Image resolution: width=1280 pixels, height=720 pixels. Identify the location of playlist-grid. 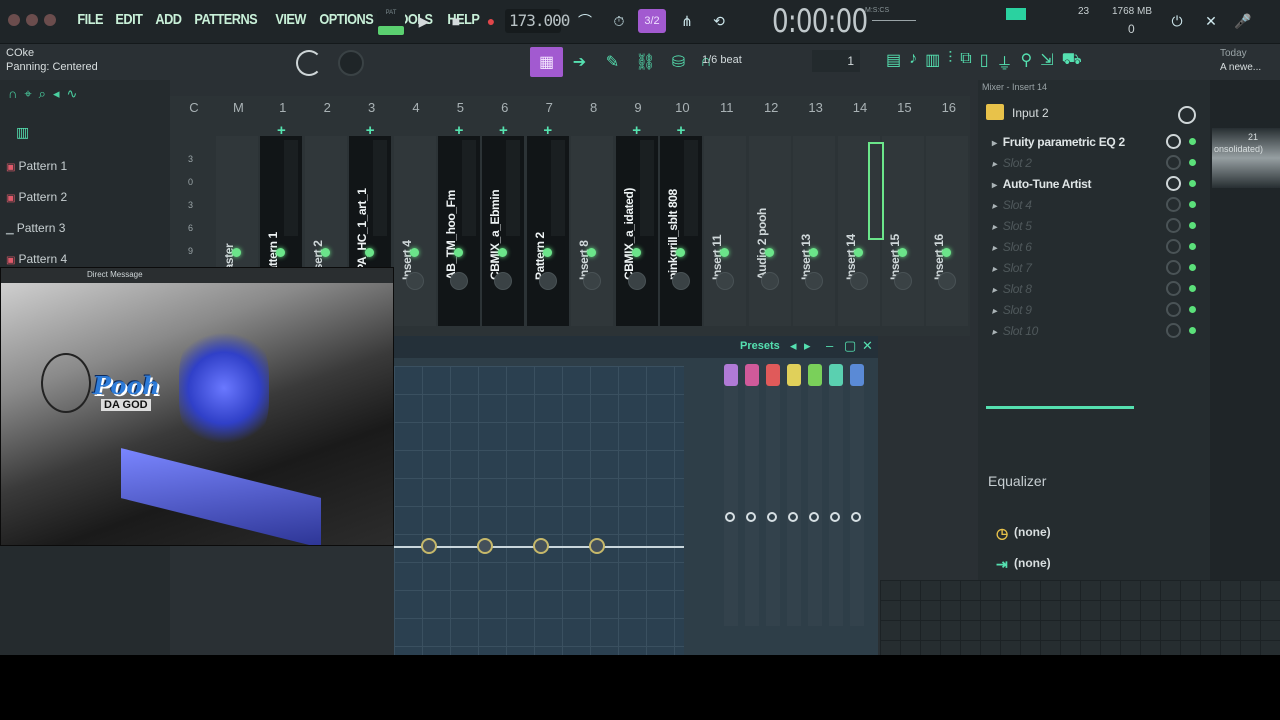
(1080, 617).